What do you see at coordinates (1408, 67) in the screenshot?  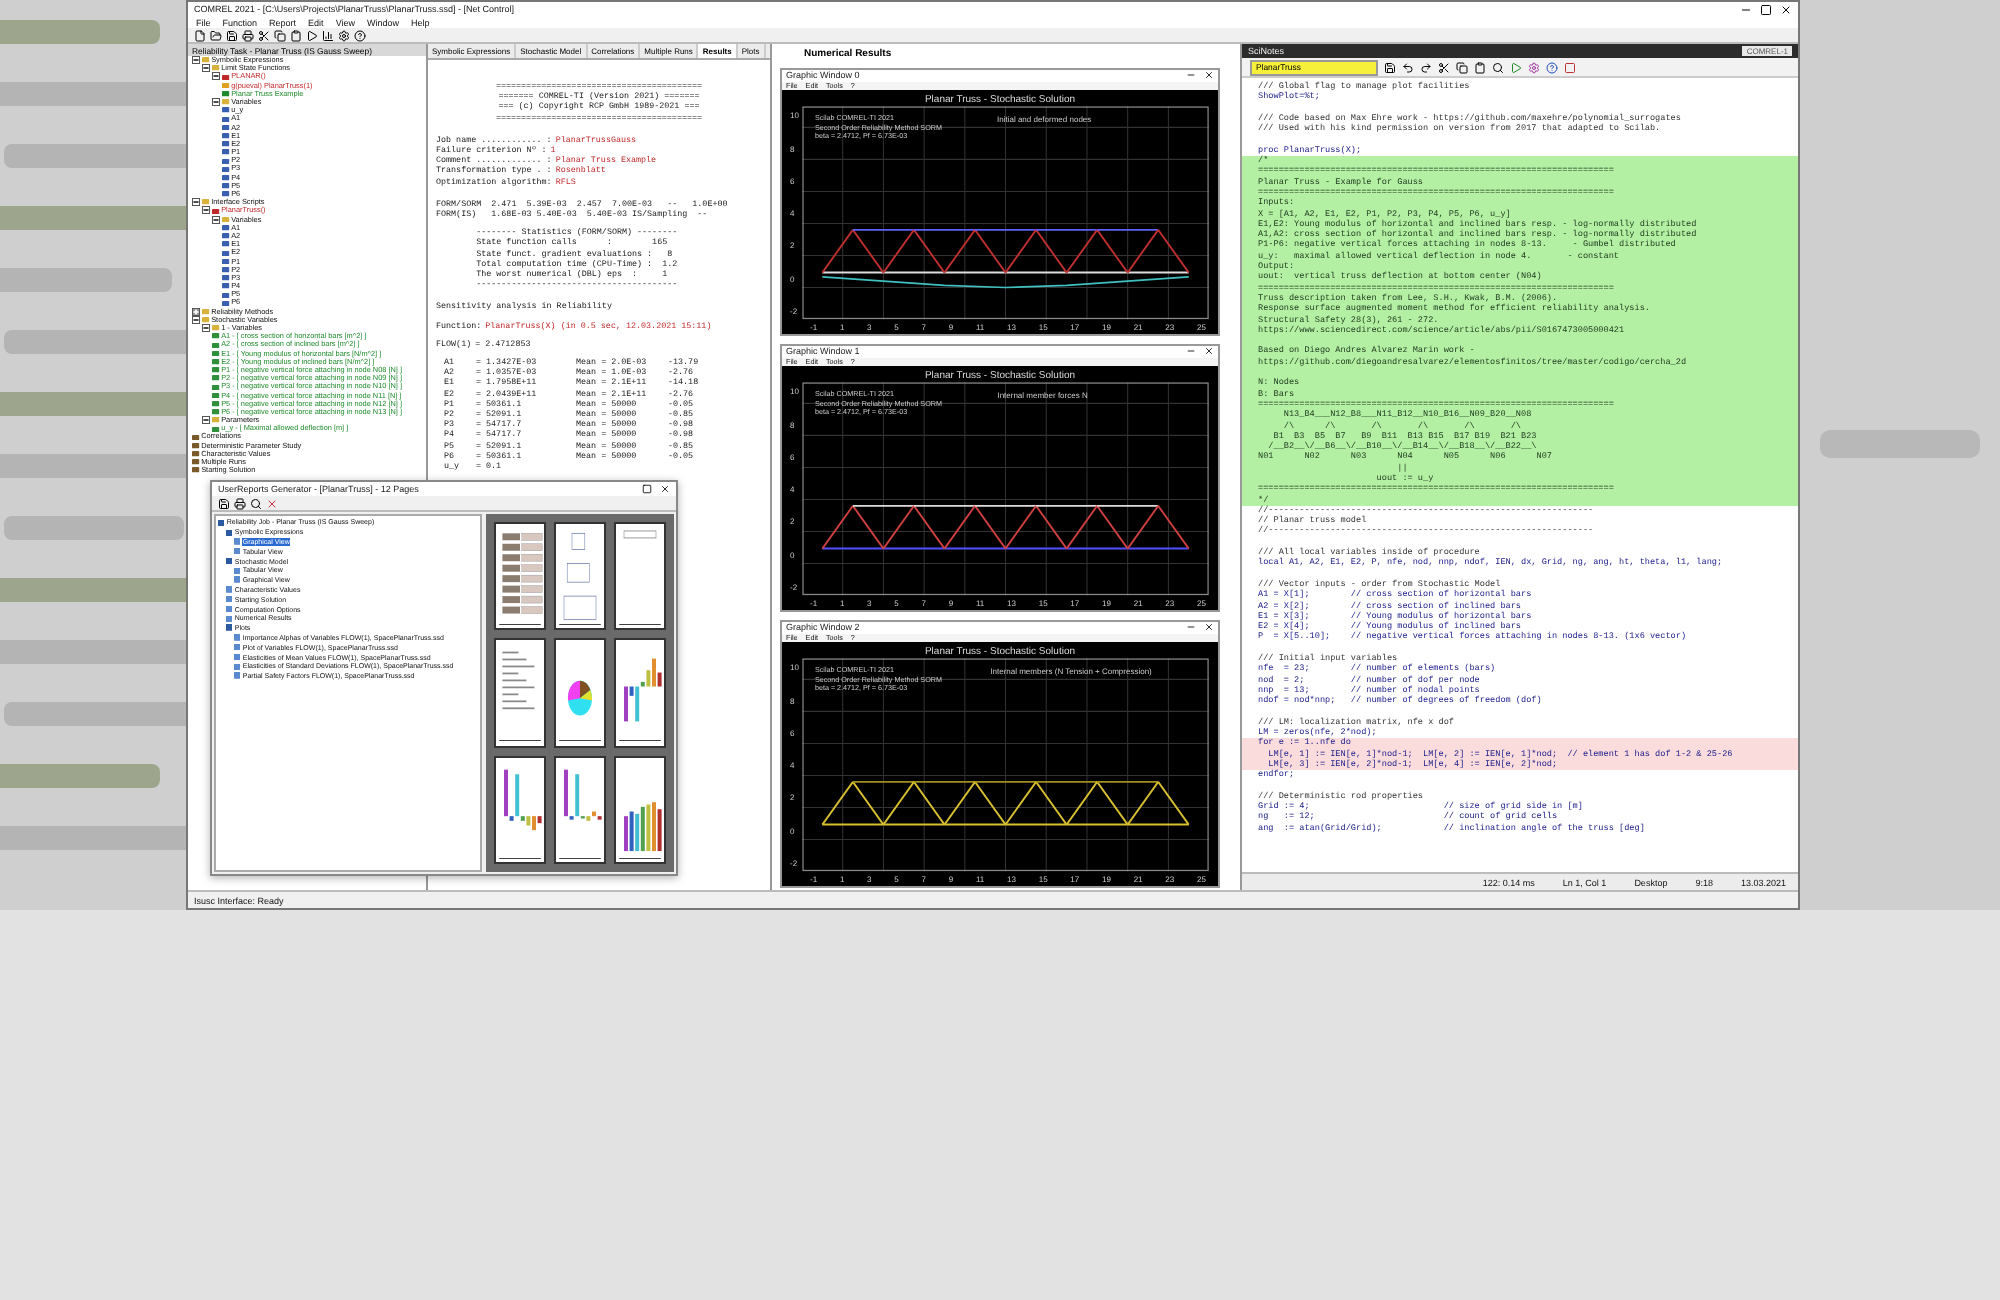 I see `undo-icon` at bounding box center [1408, 67].